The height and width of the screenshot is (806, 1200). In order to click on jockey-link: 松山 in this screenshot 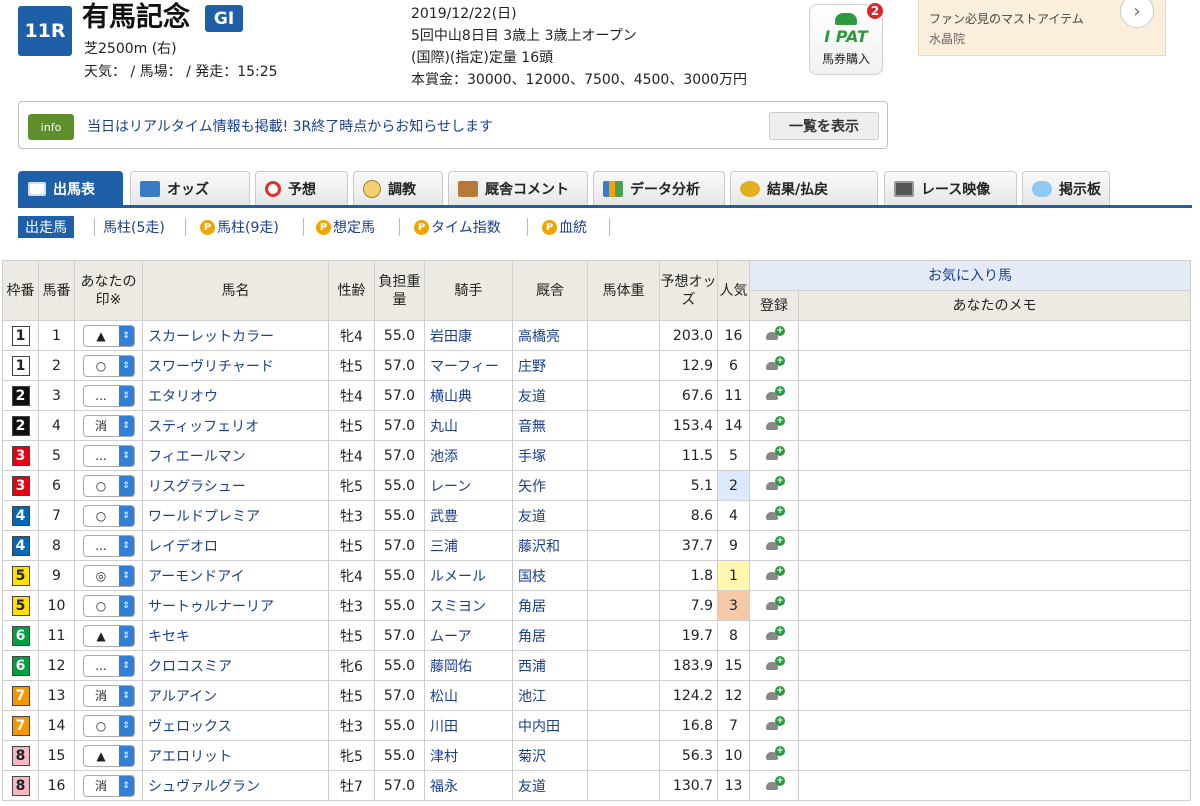, I will do `click(468, 695)`.